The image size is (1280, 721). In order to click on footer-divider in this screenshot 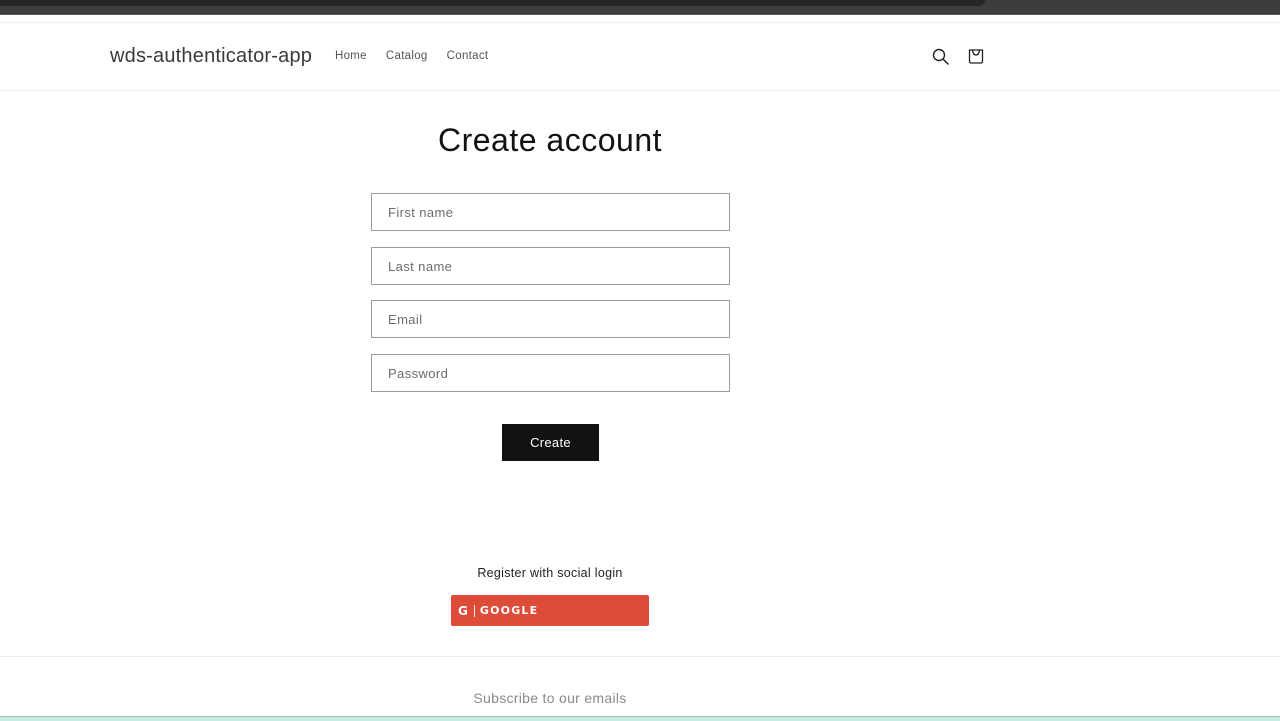, I will do `click(640, 656)`.